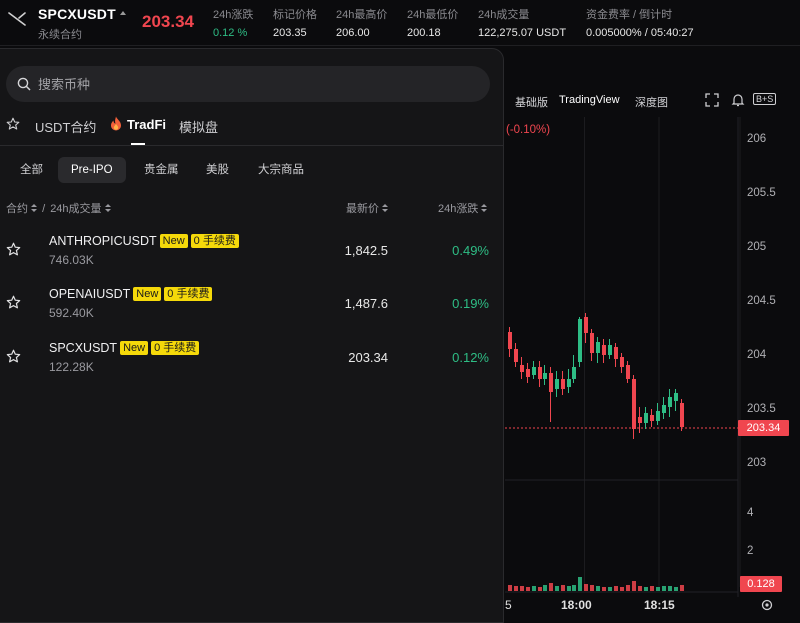 This screenshot has width=800, height=623. I want to click on stat-24h-volume: 24h成交量 122,275.07 USDT, so click(522, 24).